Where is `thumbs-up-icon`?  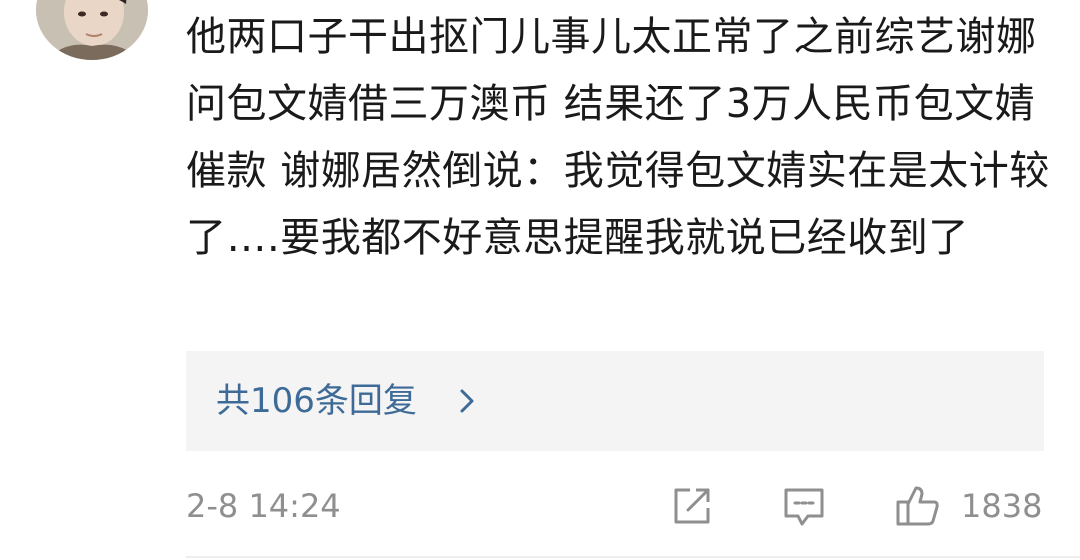
thumbs-up-icon is located at coordinates (918, 506).